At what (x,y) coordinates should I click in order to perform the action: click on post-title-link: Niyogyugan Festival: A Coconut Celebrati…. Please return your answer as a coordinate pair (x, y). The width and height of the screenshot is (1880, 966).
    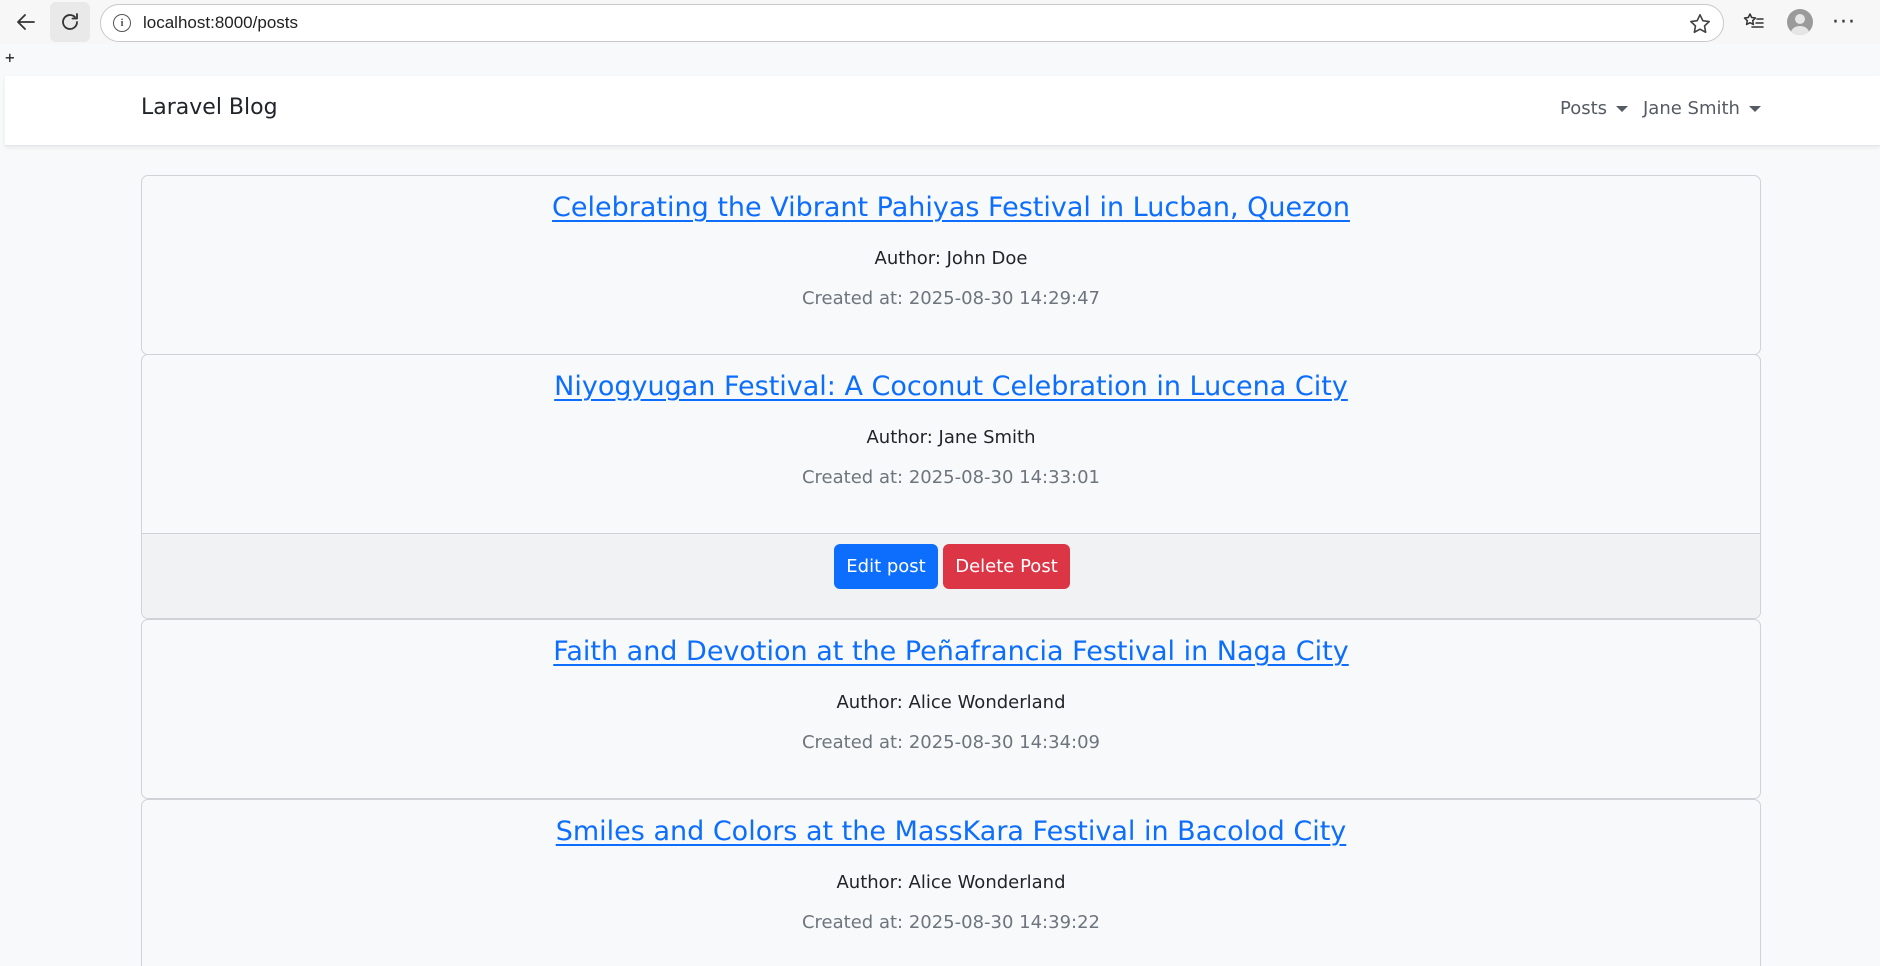
    Looking at the image, I should click on (951, 386).